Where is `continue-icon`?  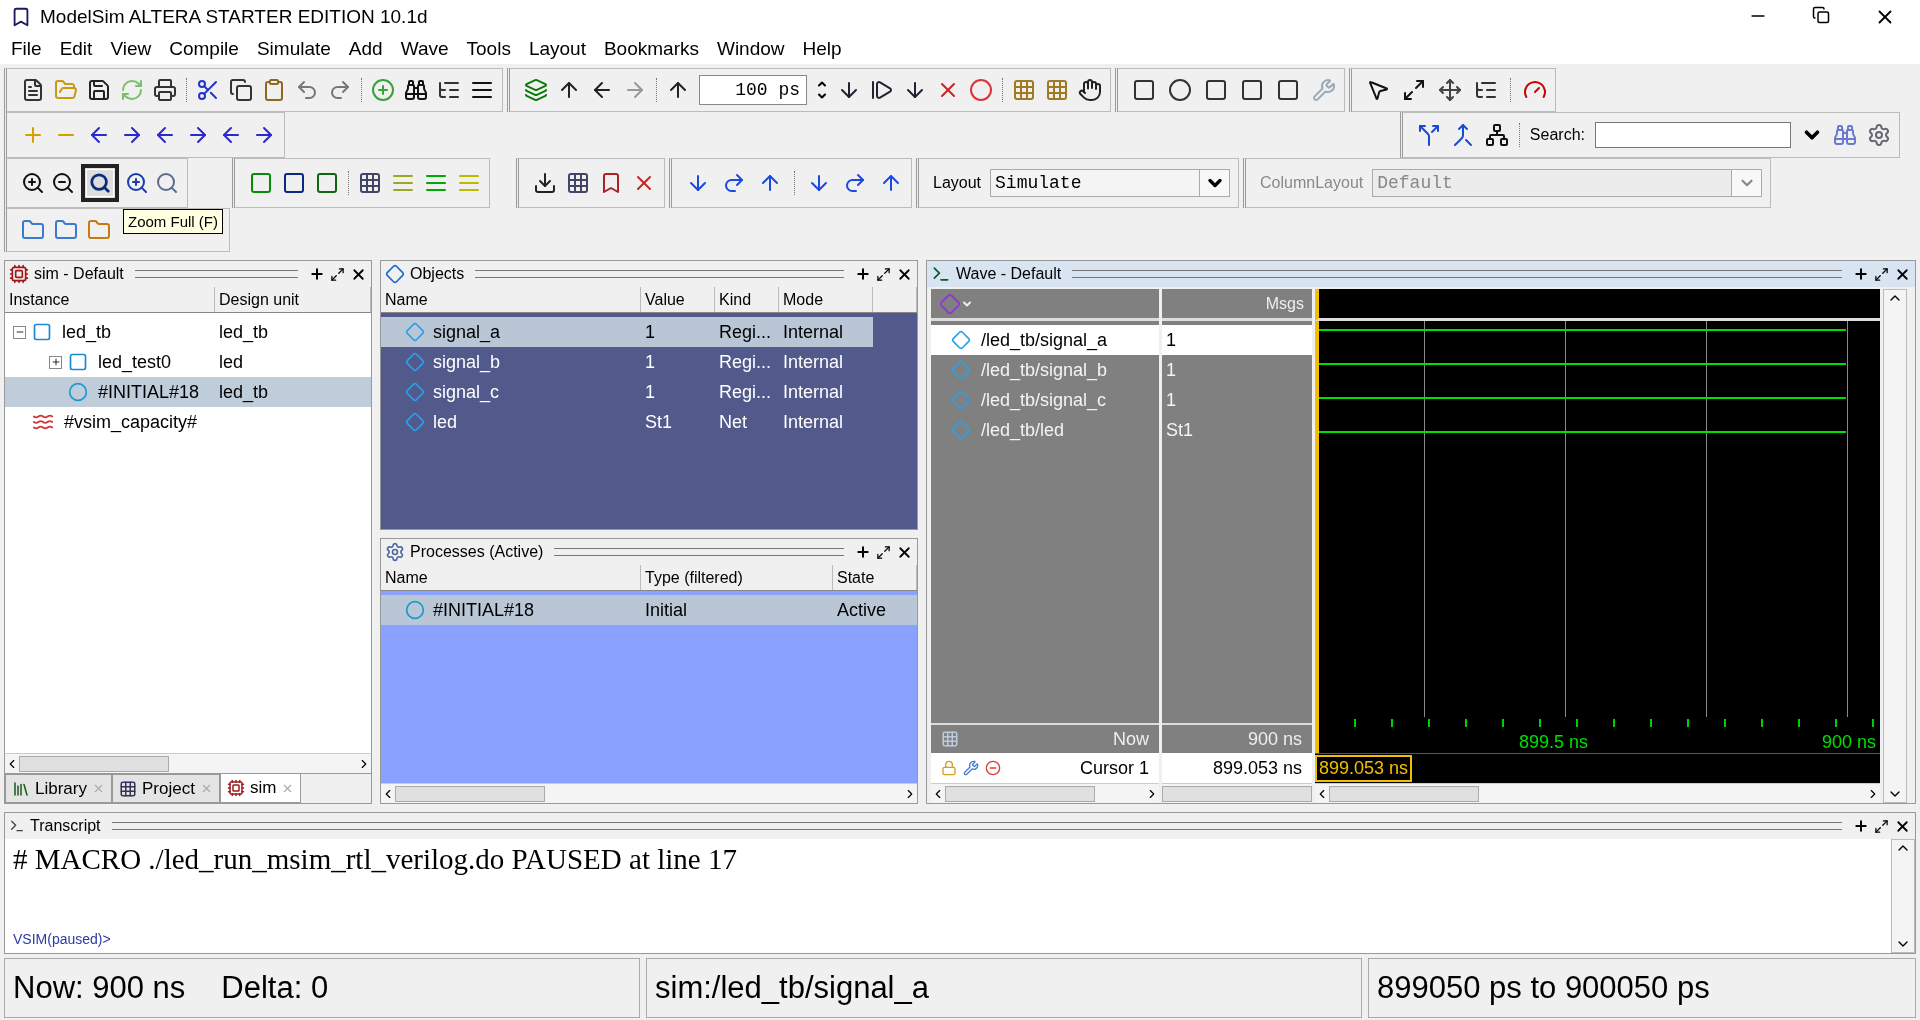
continue-icon is located at coordinates (882, 90).